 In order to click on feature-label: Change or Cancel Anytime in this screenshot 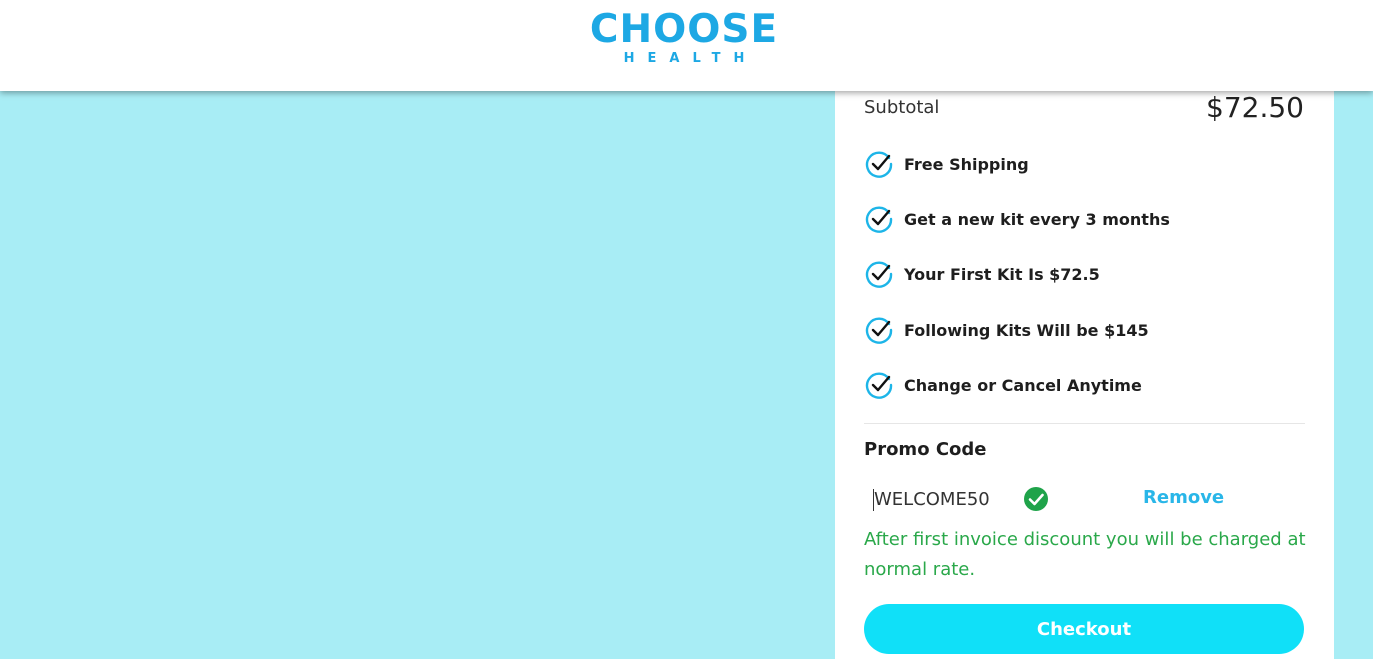, I will do `click(1023, 385)`.